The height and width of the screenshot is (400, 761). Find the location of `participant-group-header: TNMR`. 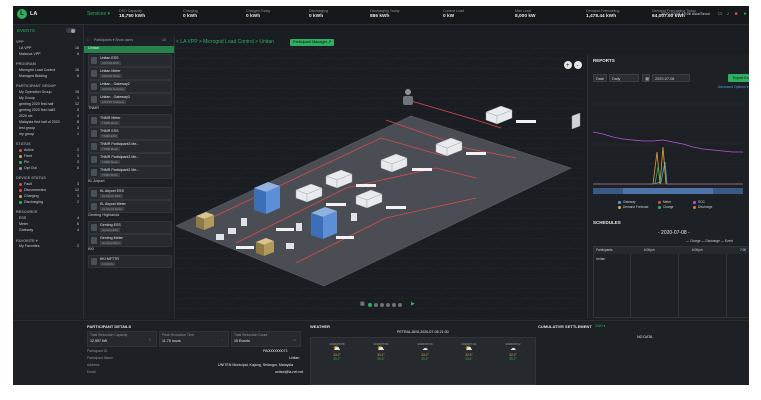

participant-group-header: TNMR is located at coordinates (129, 109).